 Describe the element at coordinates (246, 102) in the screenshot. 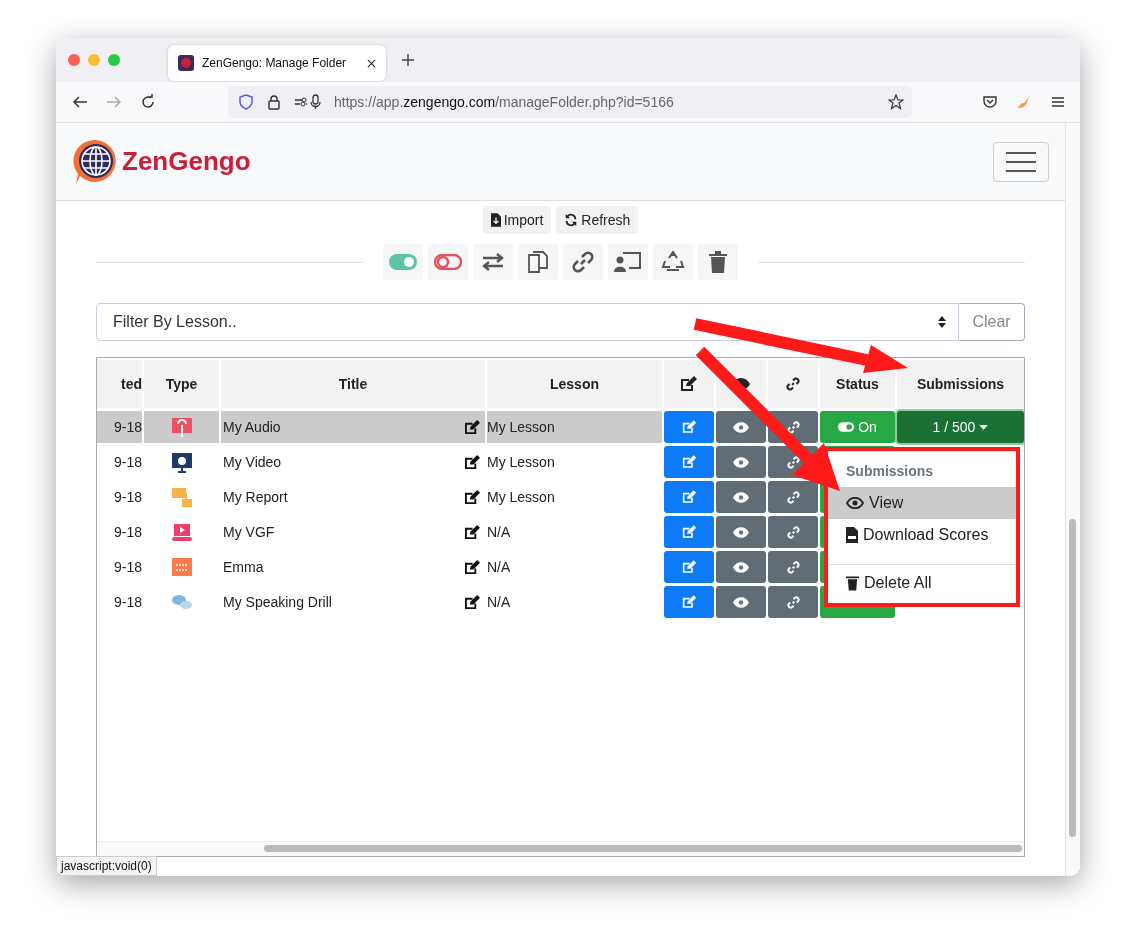

I see `shield-icon` at that location.